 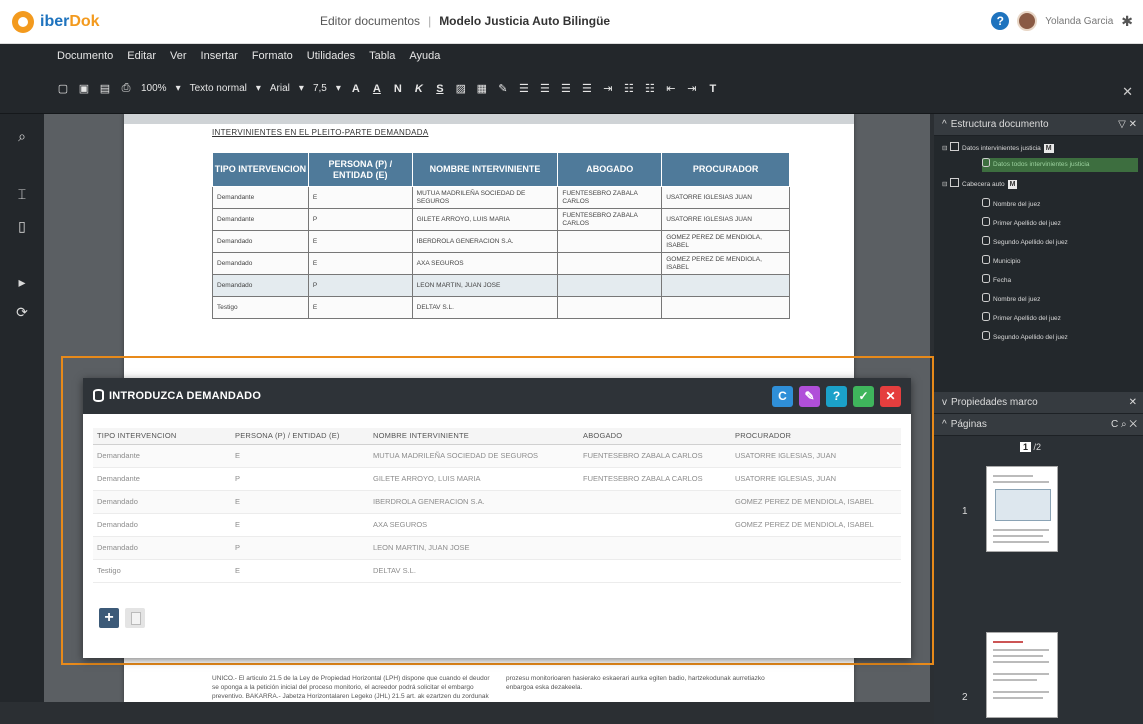 What do you see at coordinates (1038, 425) in the screenshot?
I see `pages-panel-header: ^ Páginas C ⌕ ✕` at bounding box center [1038, 425].